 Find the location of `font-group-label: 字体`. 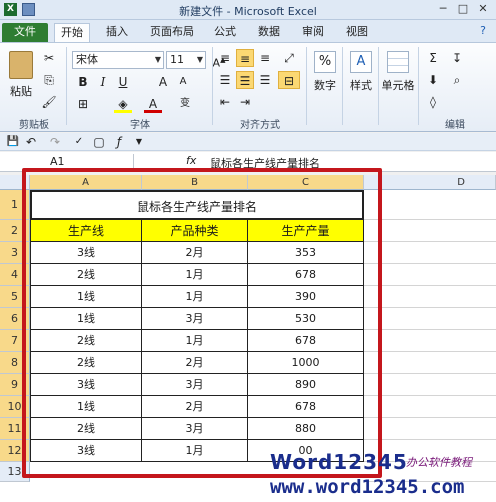

font-group-label: 字体 is located at coordinates (140, 125).